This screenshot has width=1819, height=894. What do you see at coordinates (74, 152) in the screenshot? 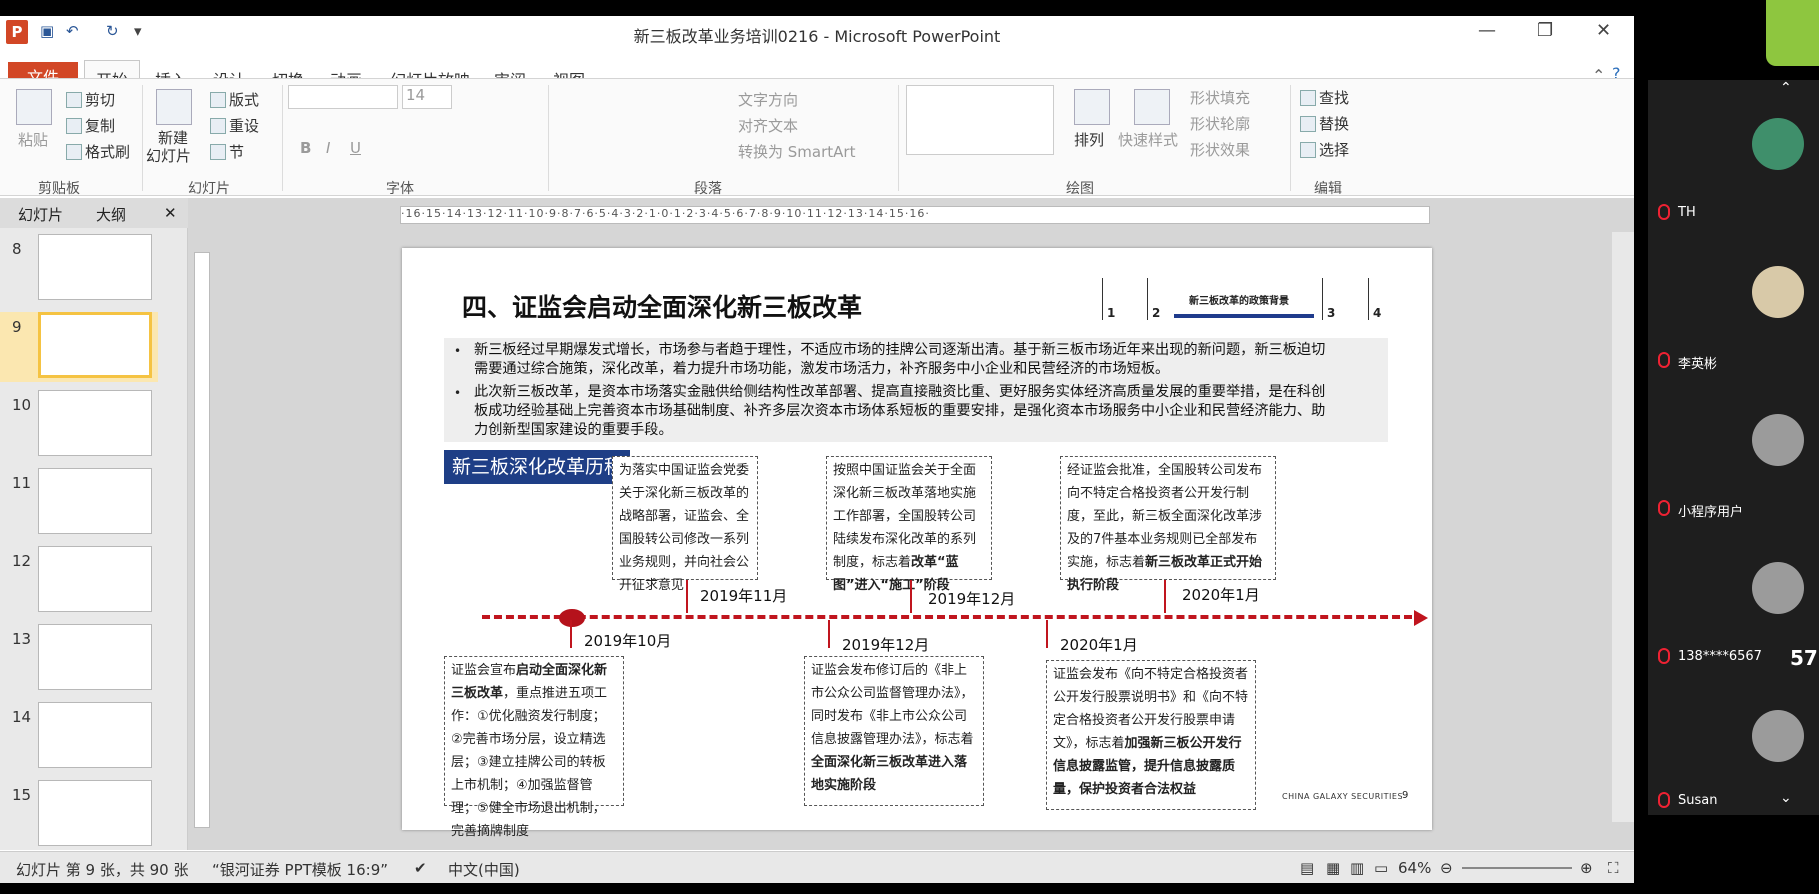
I see `brush-icon` at bounding box center [74, 152].